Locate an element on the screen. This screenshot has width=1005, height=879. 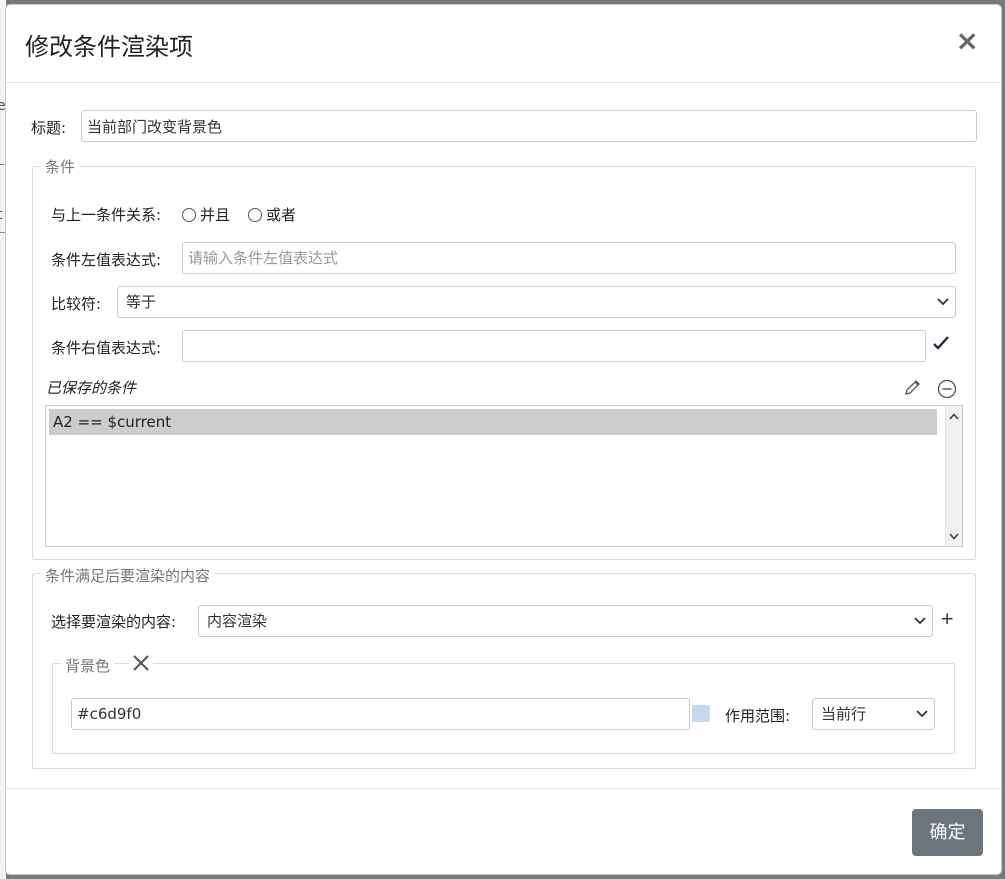
operator-select: 等于 is located at coordinates (536, 302).